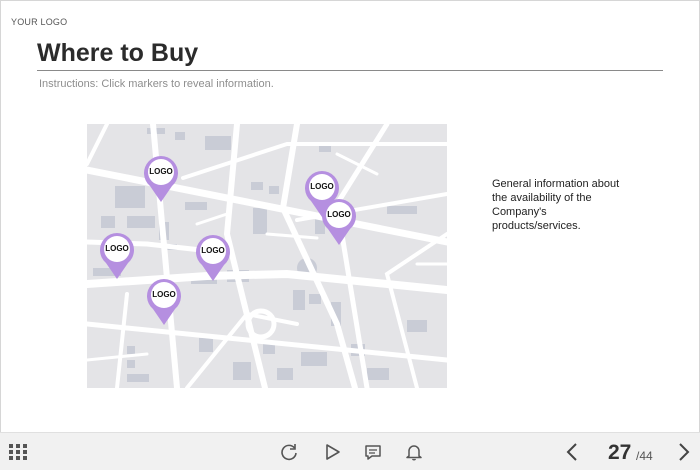 This screenshot has width=700, height=470. What do you see at coordinates (39, 22) in the screenshot?
I see `company-logo: YOUR LOGO` at bounding box center [39, 22].